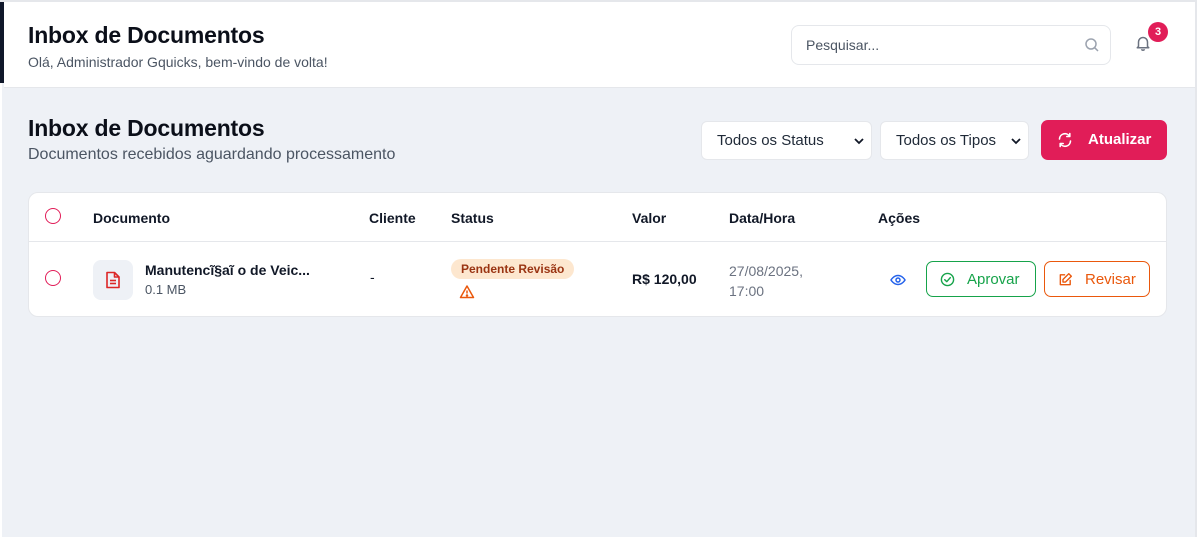 Image resolution: width=1197 pixels, height=537 pixels. Describe the element at coordinates (372, 277) in the screenshot. I see `client-cell: -` at that location.